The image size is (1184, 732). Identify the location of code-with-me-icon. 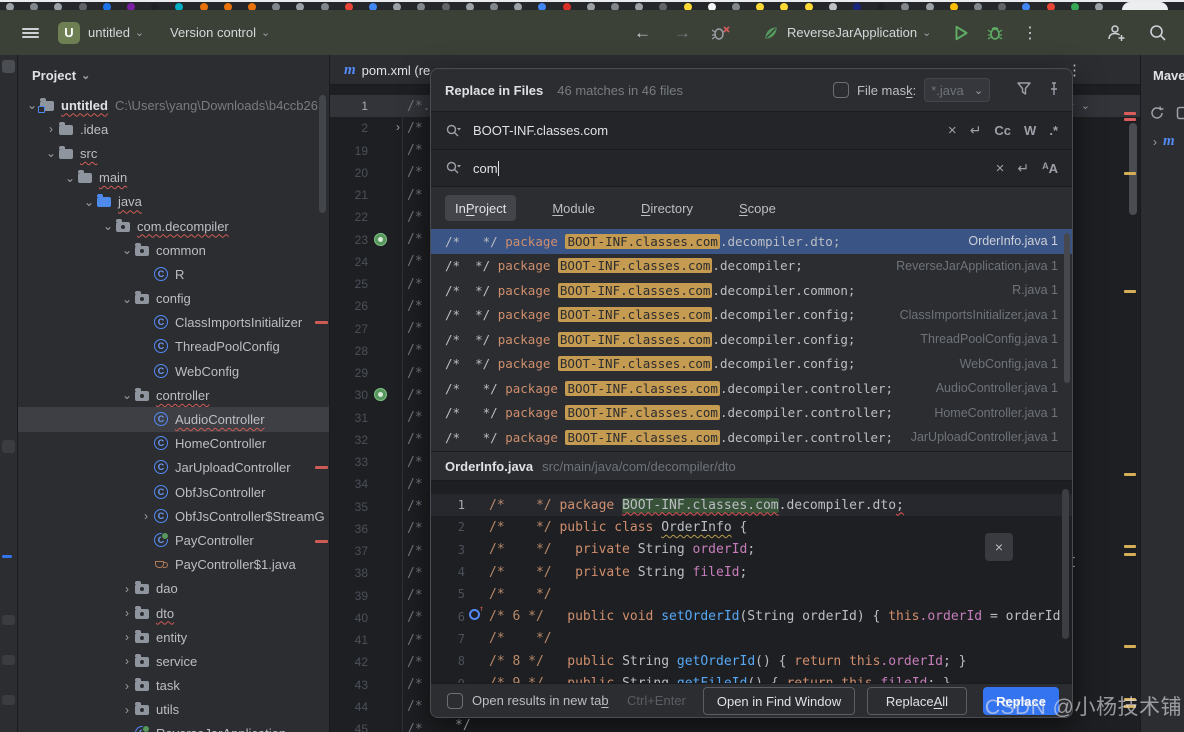
(1116, 32).